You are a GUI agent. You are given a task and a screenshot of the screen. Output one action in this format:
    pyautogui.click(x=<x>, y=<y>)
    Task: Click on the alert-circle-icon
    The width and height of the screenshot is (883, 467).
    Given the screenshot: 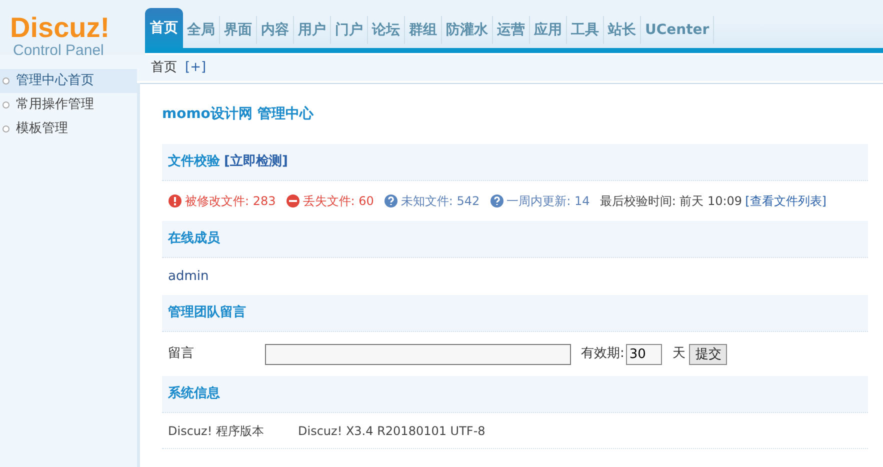 What is the action you would take?
    pyautogui.click(x=175, y=201)
    